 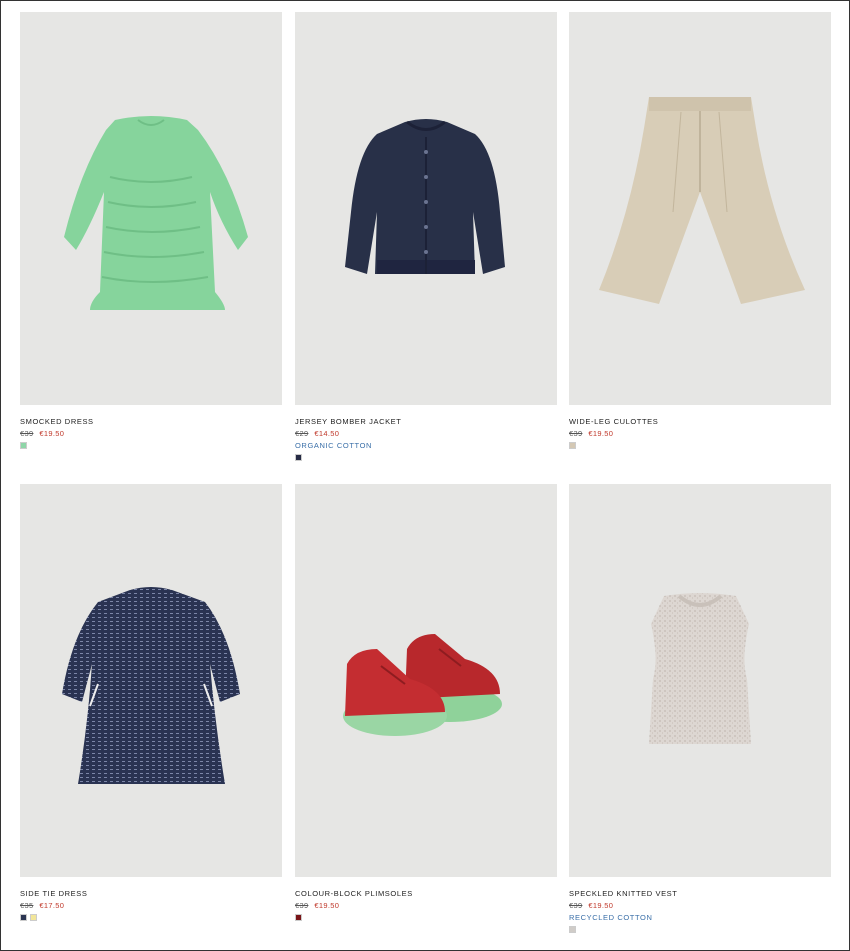 What do you see at coordinates (426, 421) in the screenshot?
I see `product-name: JERSEY BOMBER JACKET` at bounding box center [426, 421].